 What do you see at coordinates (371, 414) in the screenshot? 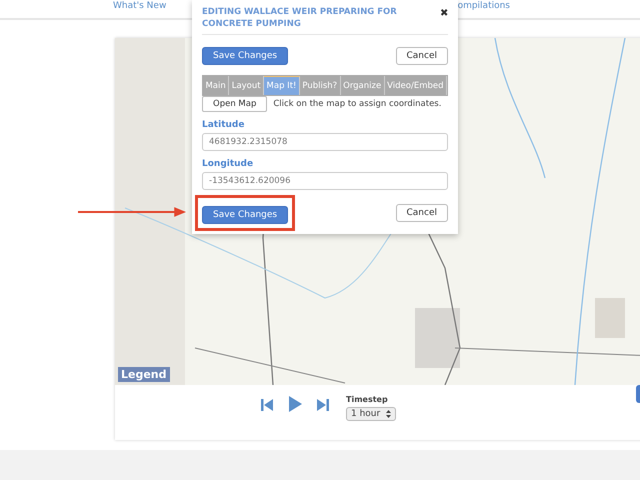
I see `timestep-select: 1 hour` at bounding box center [371, 414].